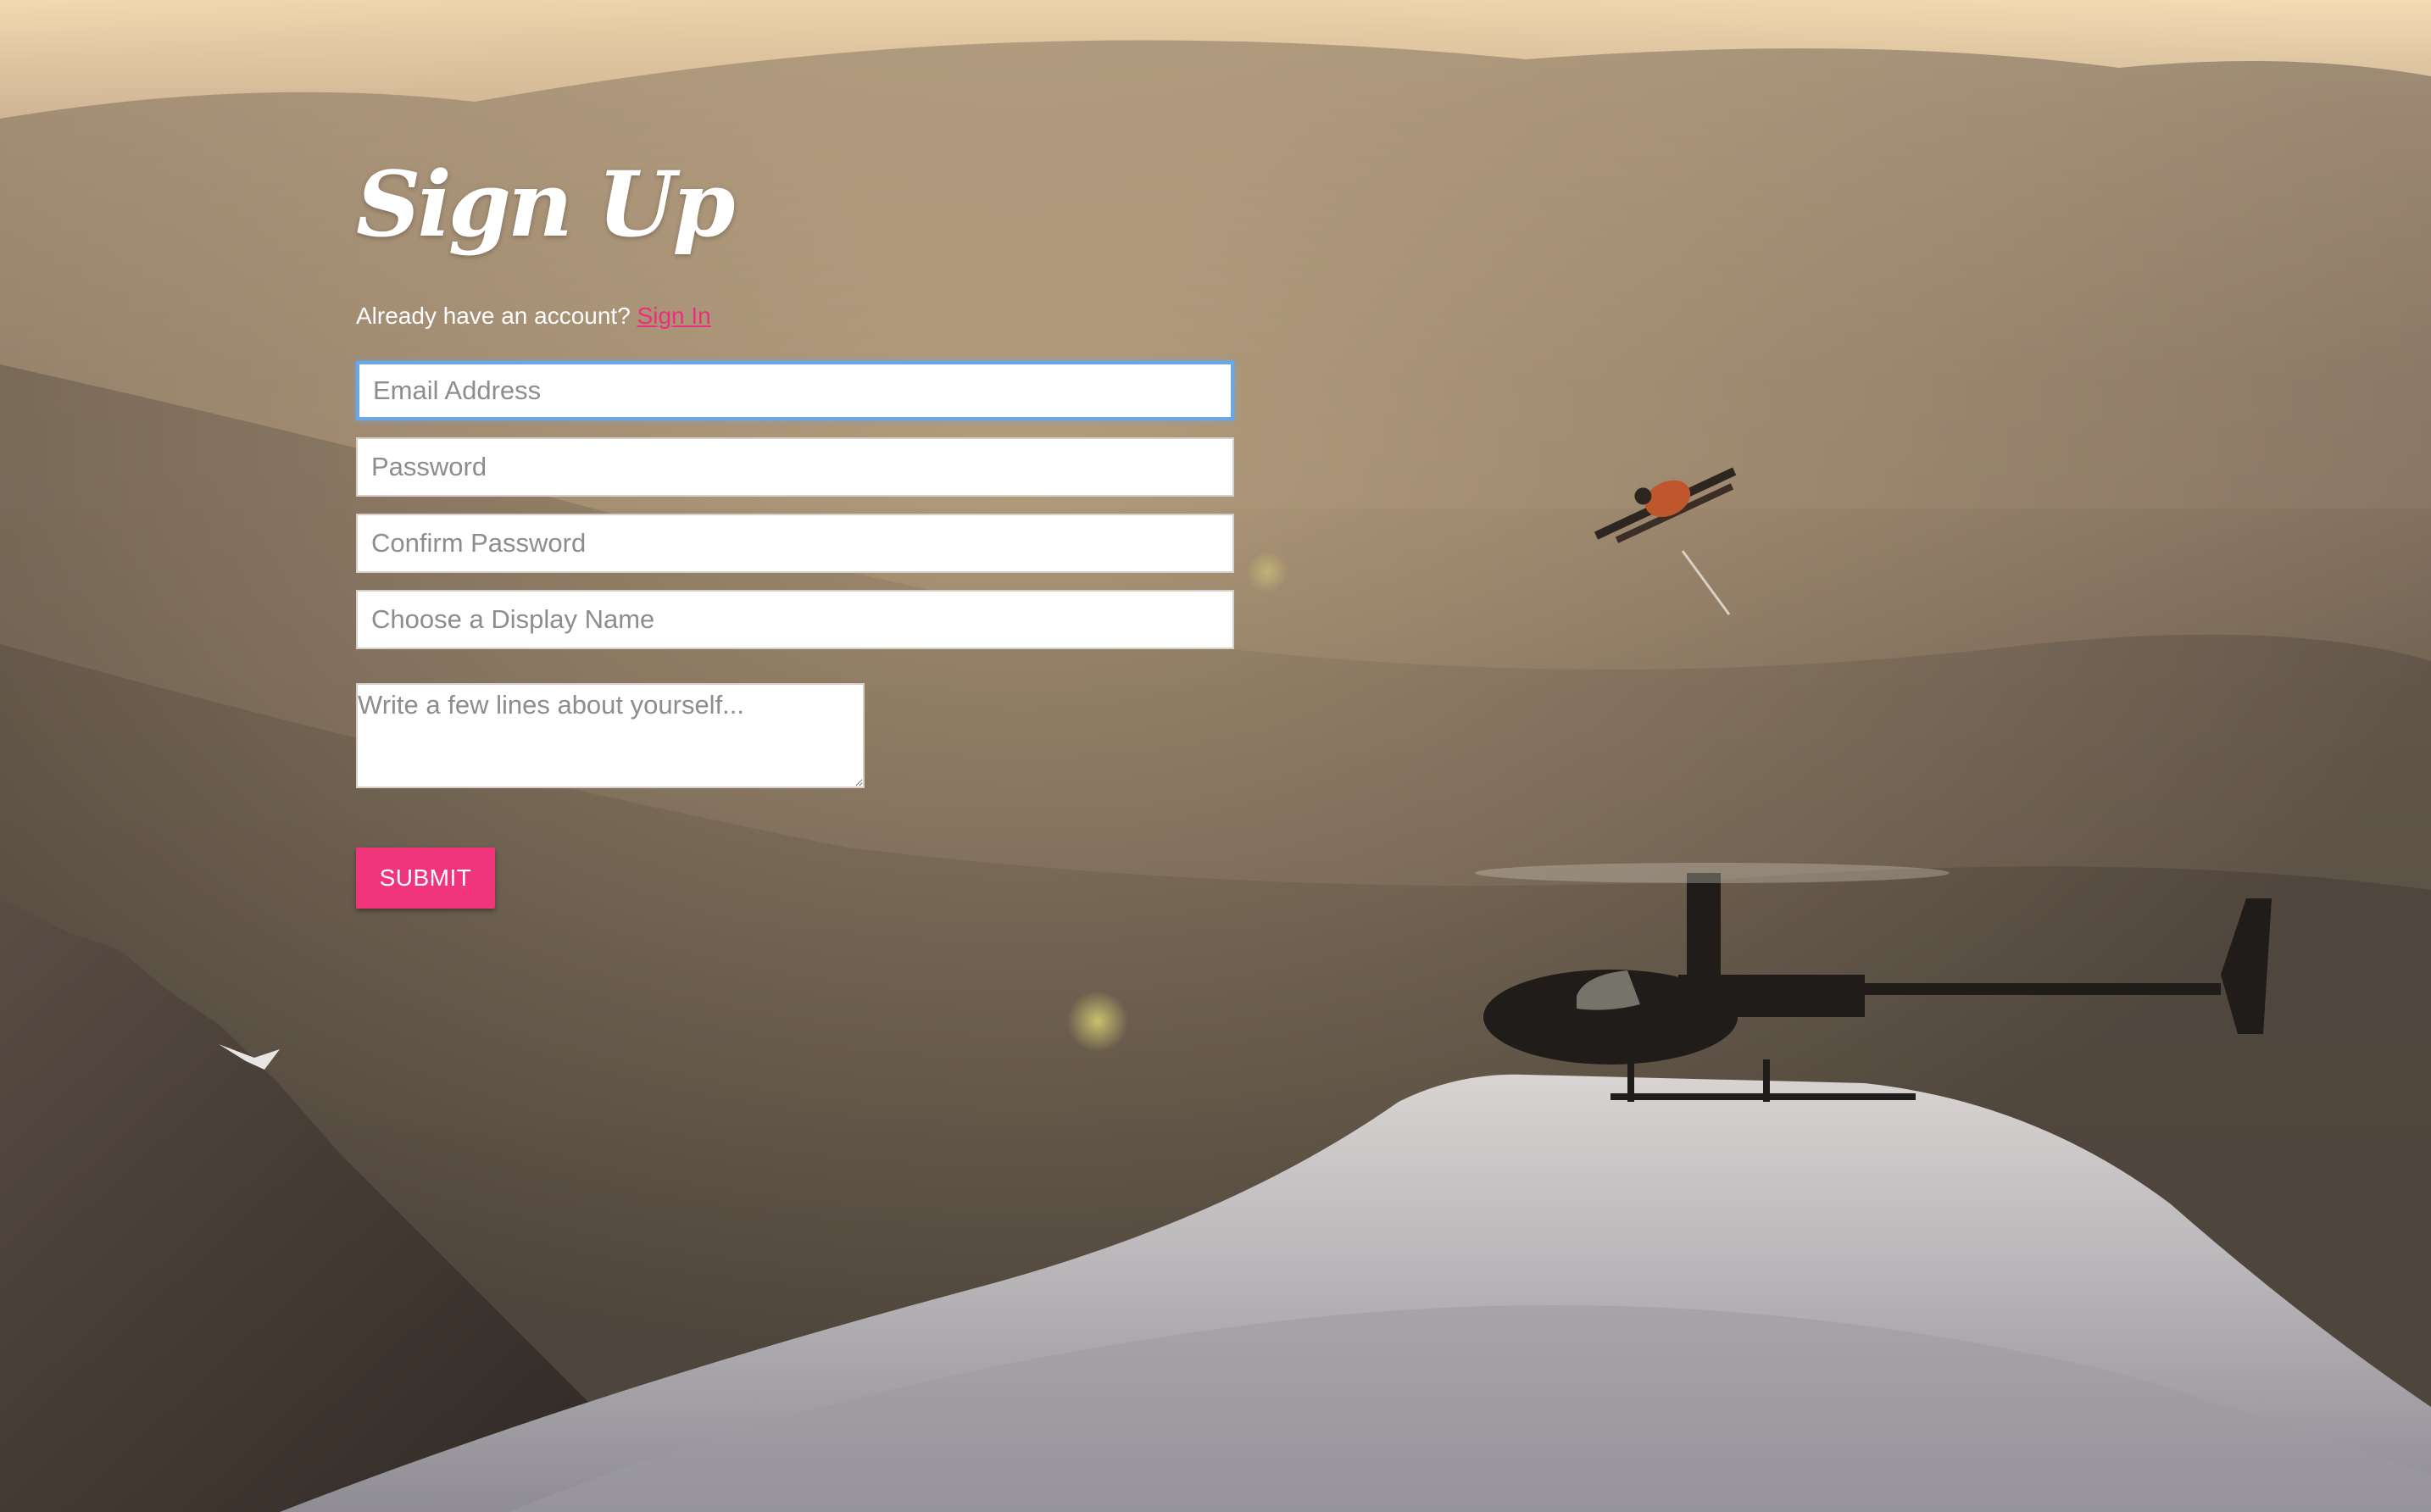 This screenshot has width=2431, height=1512. Describe the element at coordinates (674, 316) in the screenshot. I see `signin-link: Sign In` at that location.